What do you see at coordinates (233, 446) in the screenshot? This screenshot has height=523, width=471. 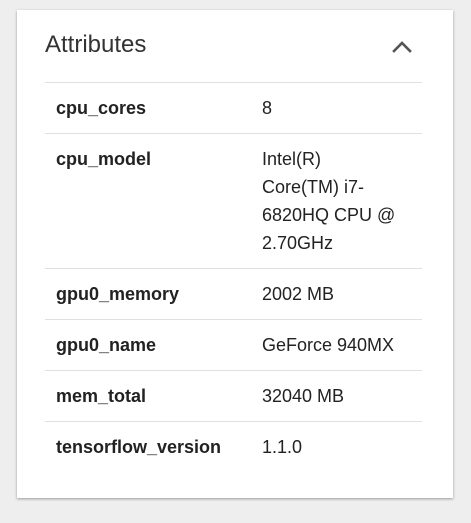 I see `table-row: tensorflow_version 1.1.0` at bounding box center [233, 446].